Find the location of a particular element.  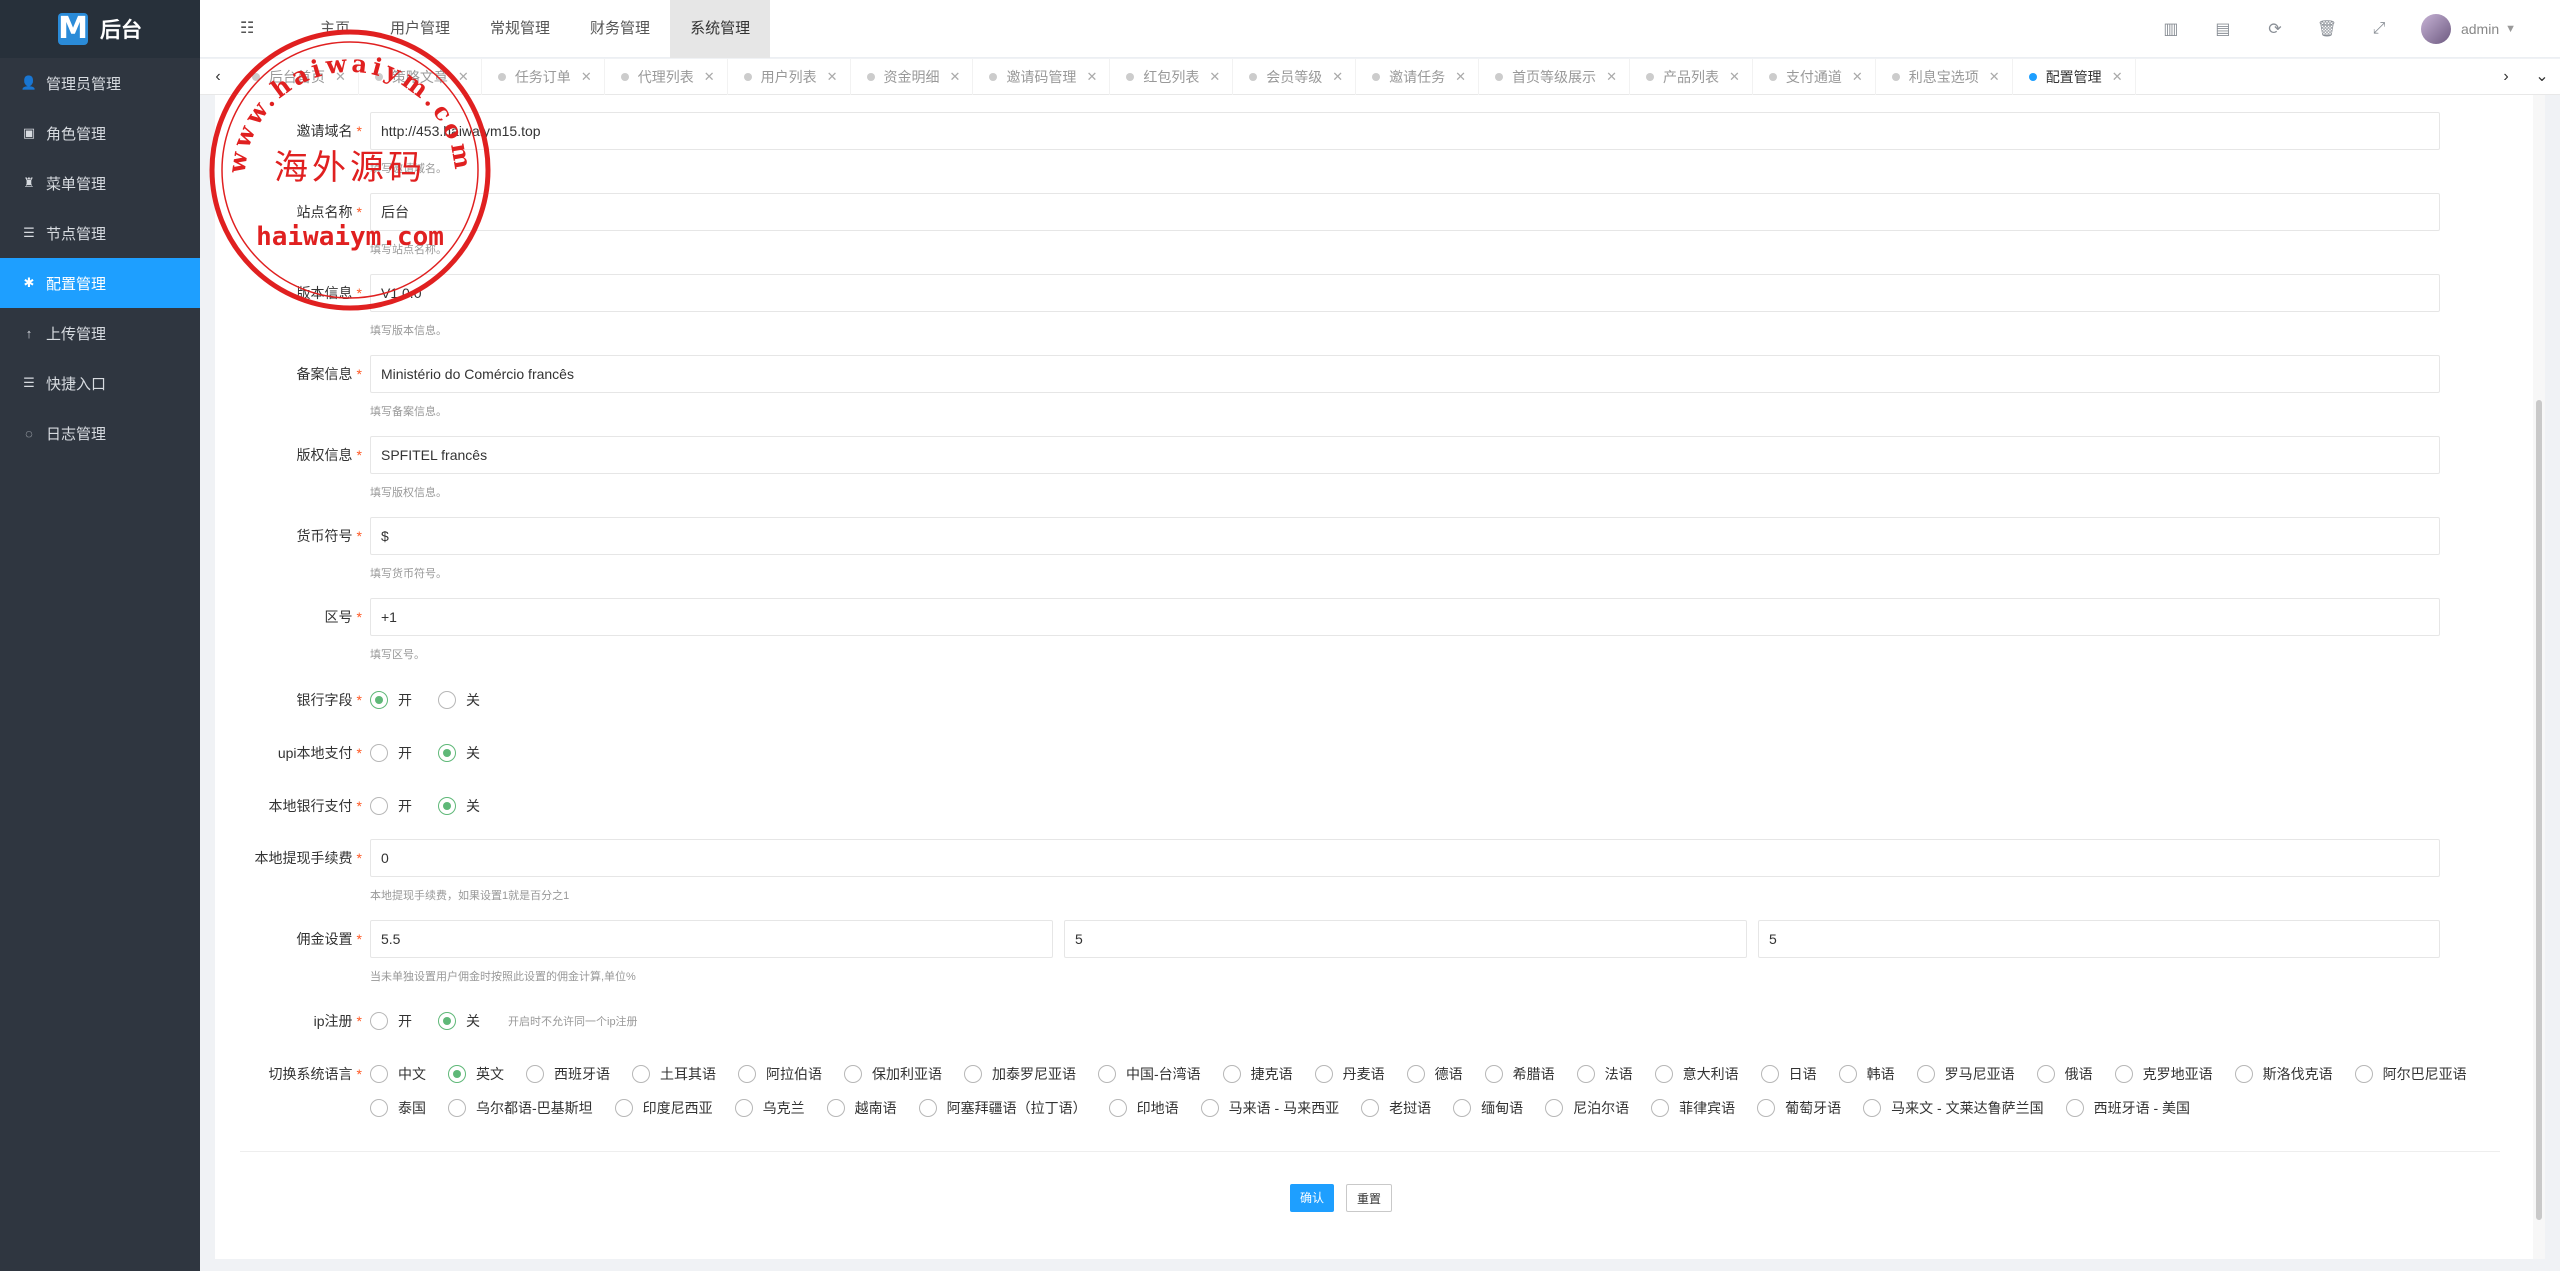

language-option-radio: 克罗地亚语 is located at coordinates (2163, 1074).